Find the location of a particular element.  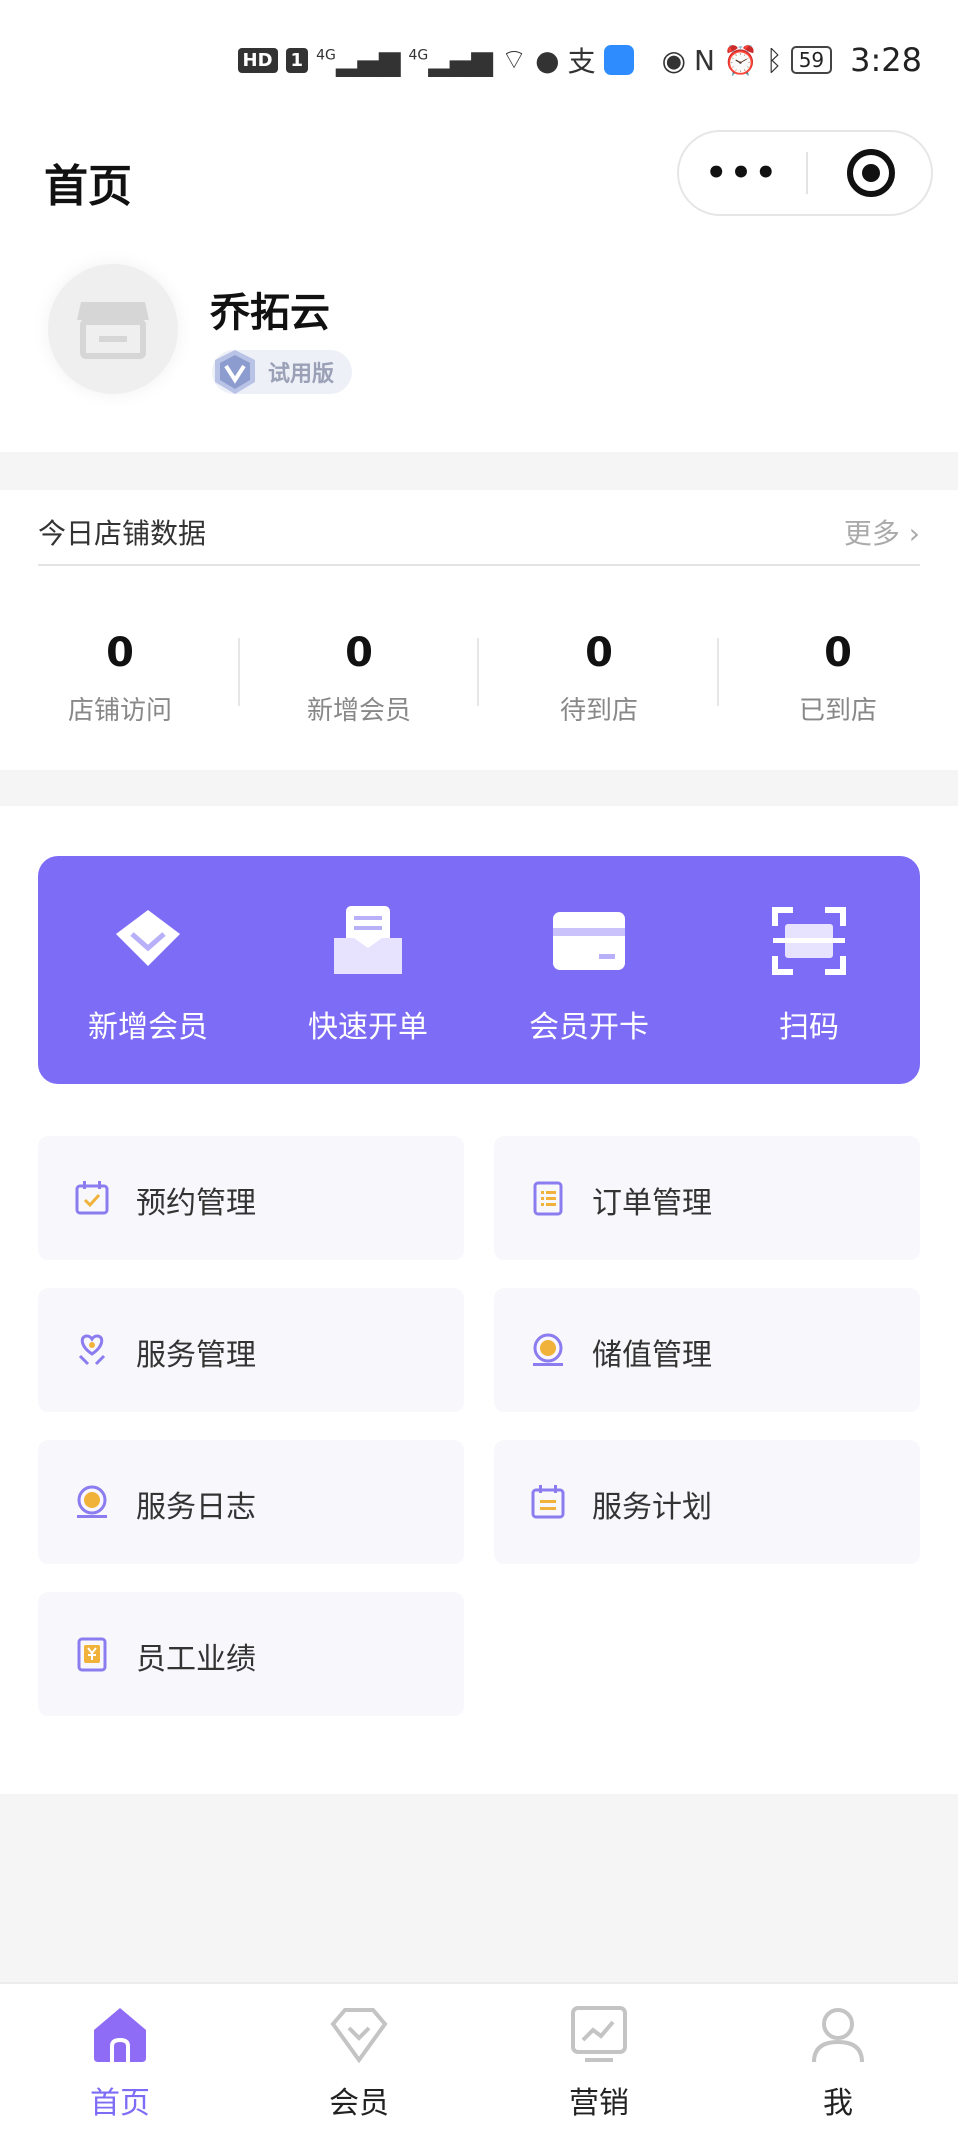

target-icon is located at coordinates (870, 173).